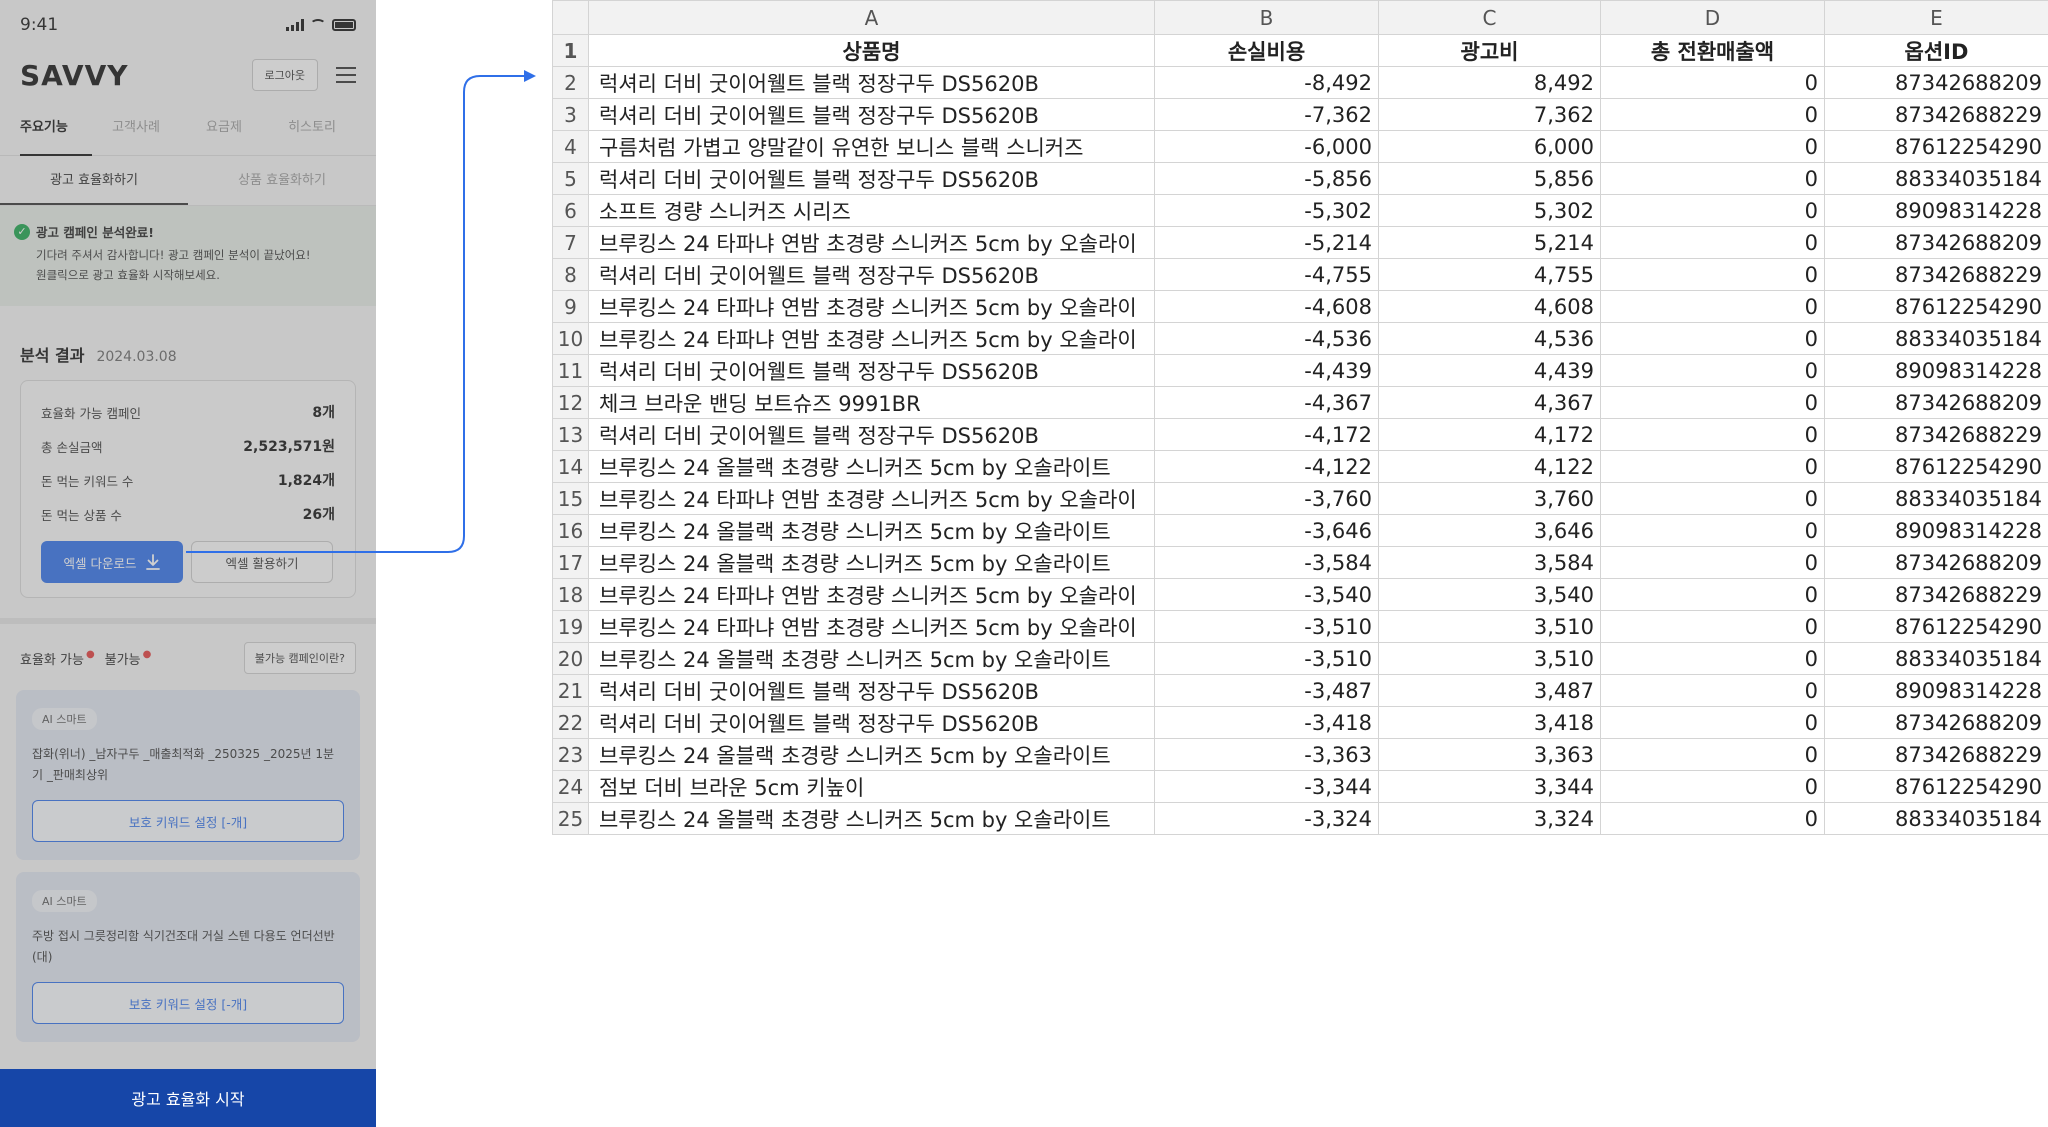 The width and height of the screenshot is (2048, 1127). I want to click on table-cell: 4,608, so click(1489, 306).